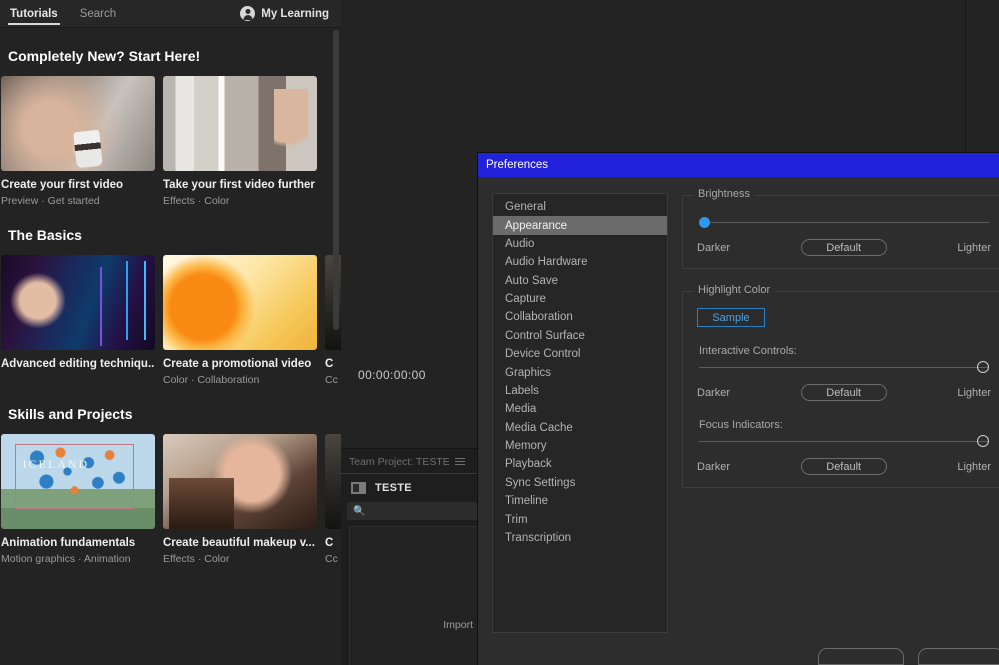 Image resolution: width=999 pixels, height=665 pixels. Describe the element at coordinates (844, 368) in the screenshot. I see `interactive-controls-slider` at that location.